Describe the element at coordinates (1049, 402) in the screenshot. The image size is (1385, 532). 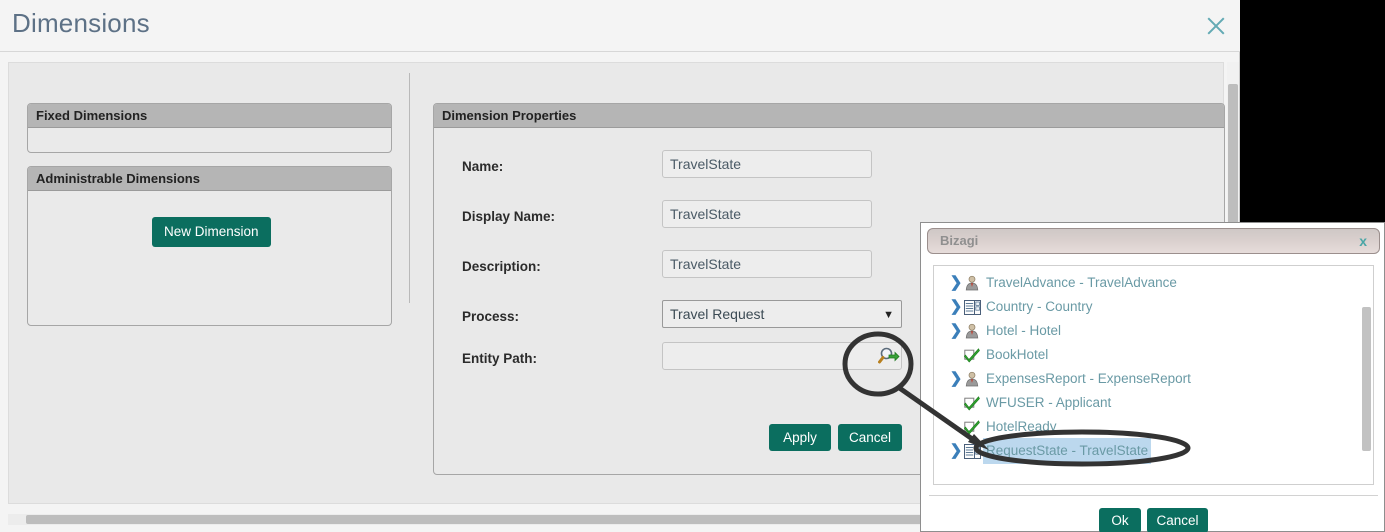
I see `tree-item-label: WFUSER - Applicant` at that location.